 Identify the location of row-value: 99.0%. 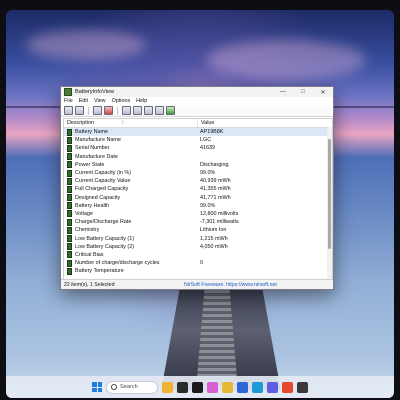
(208, 205).